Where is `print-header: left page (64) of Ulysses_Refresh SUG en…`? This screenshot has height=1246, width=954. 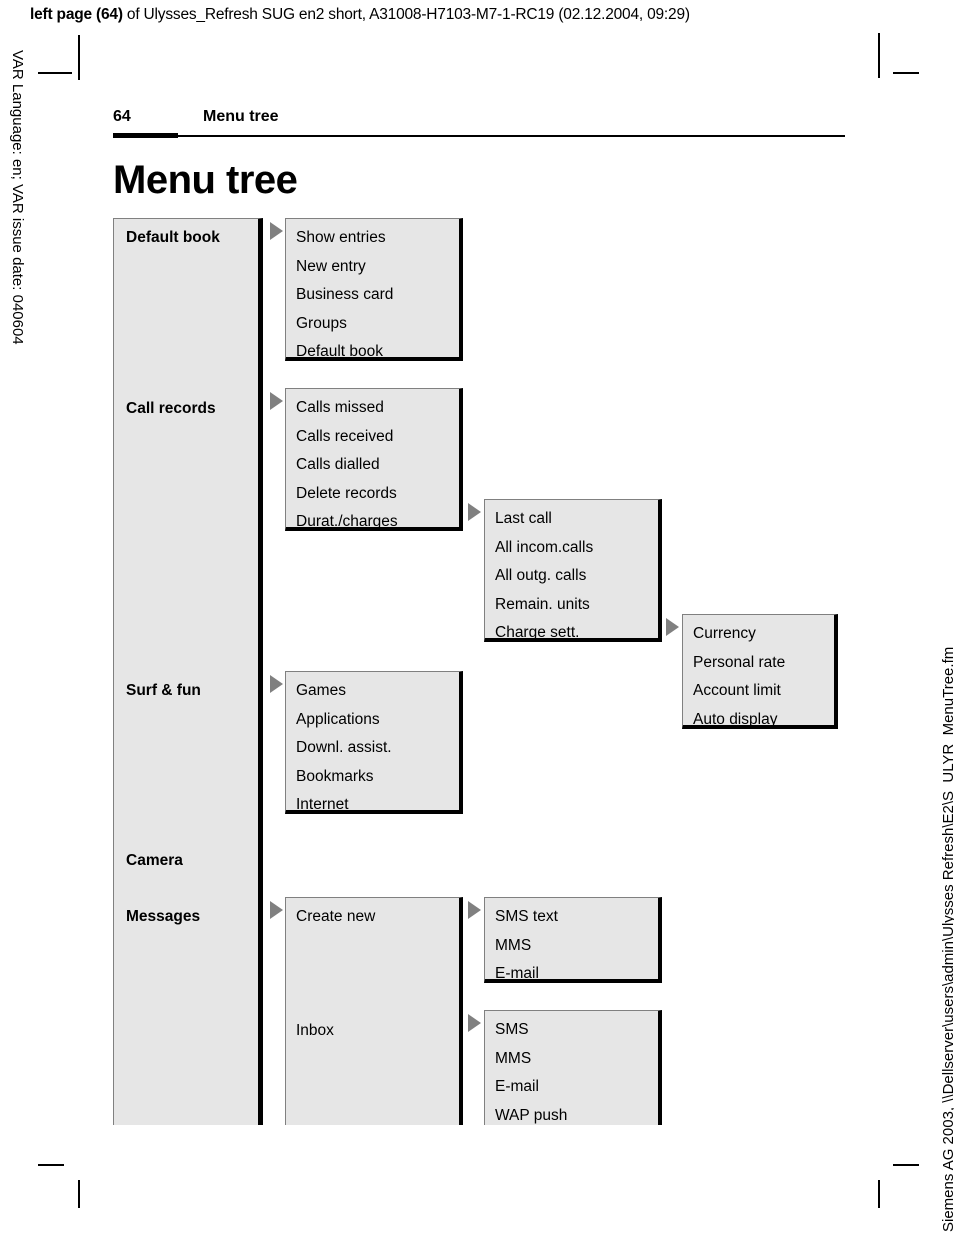 print-header: left page (64) of Ulysses_Refresh SUG en… is located at coordinates (360, 15).